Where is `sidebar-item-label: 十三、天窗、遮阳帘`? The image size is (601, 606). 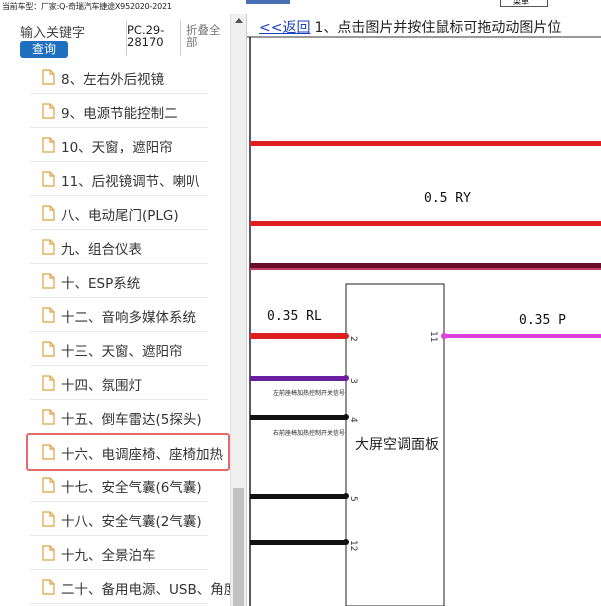
sidebar-item-label: 十三、天窗、遮阳帘 is located at coordinates (122, 352).